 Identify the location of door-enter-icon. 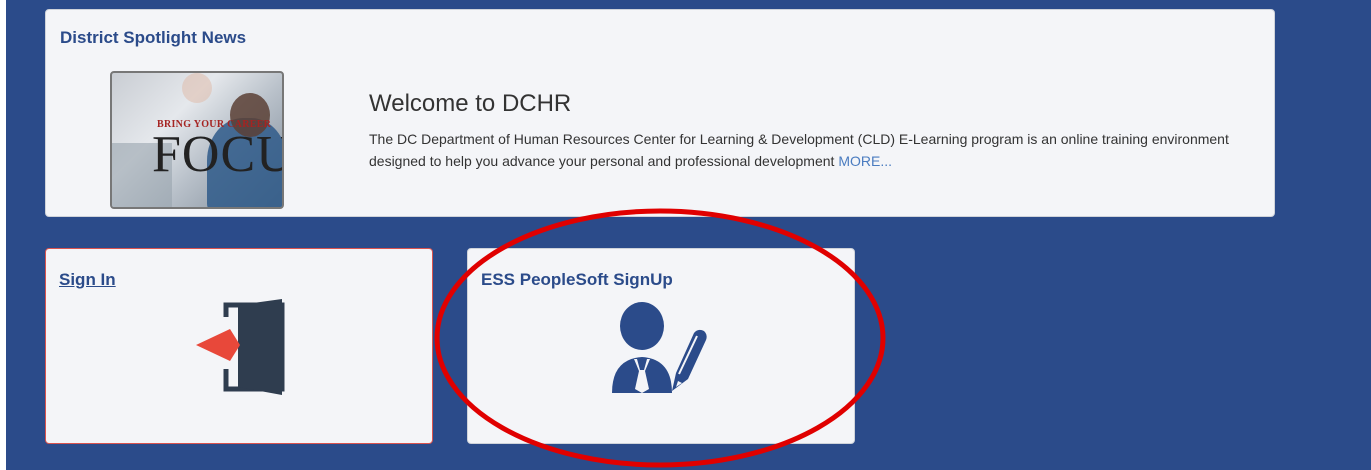
(246, 349).